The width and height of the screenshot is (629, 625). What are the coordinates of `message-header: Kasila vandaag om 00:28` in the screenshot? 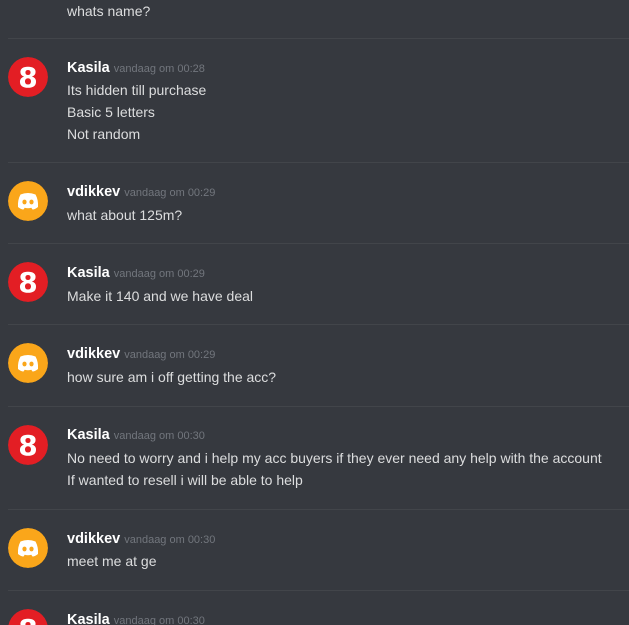 It's located at (136, 68).